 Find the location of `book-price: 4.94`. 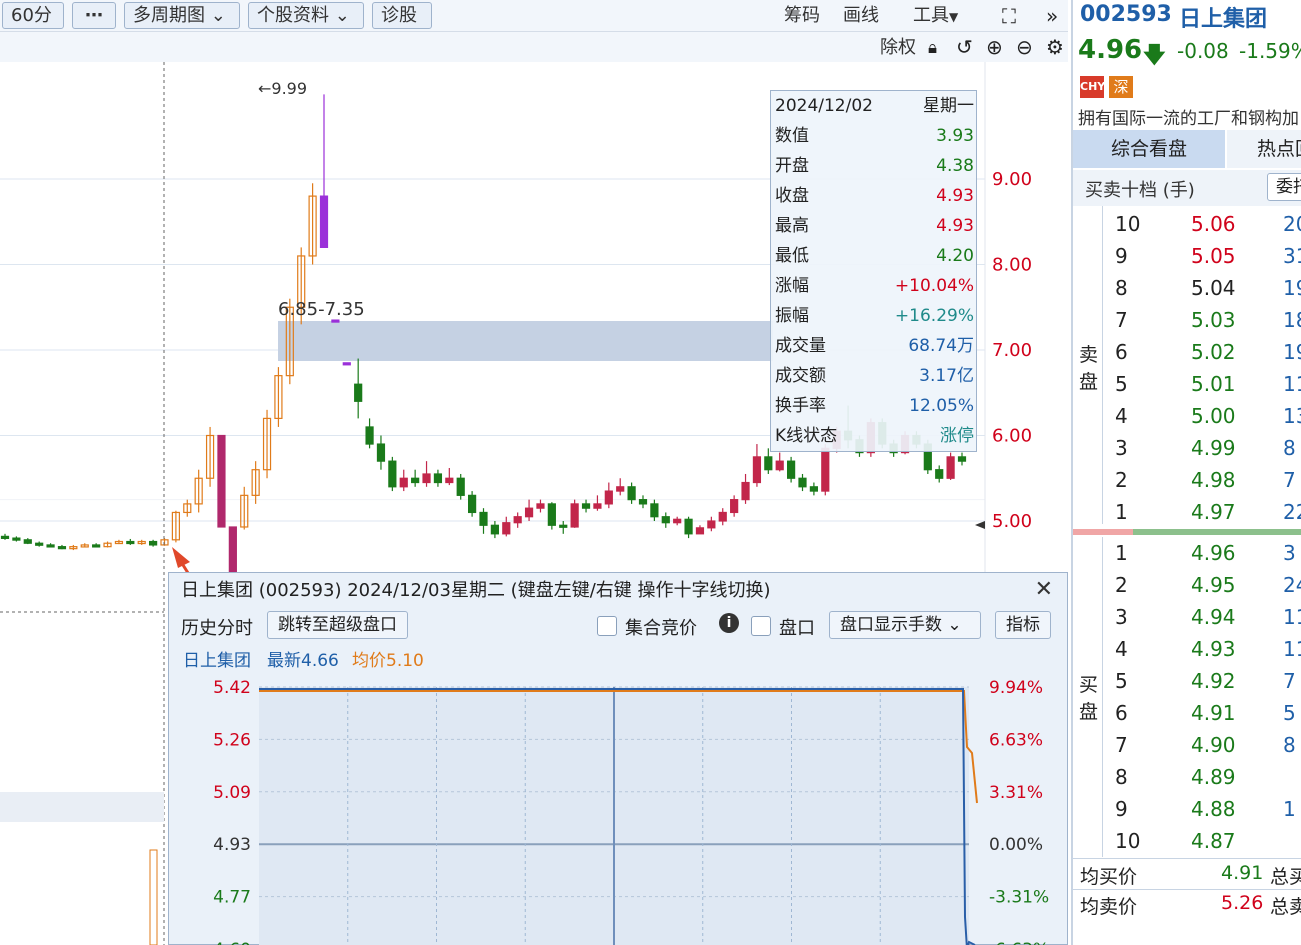

book-price: 4.94 is located at coordinates (1213, 617).